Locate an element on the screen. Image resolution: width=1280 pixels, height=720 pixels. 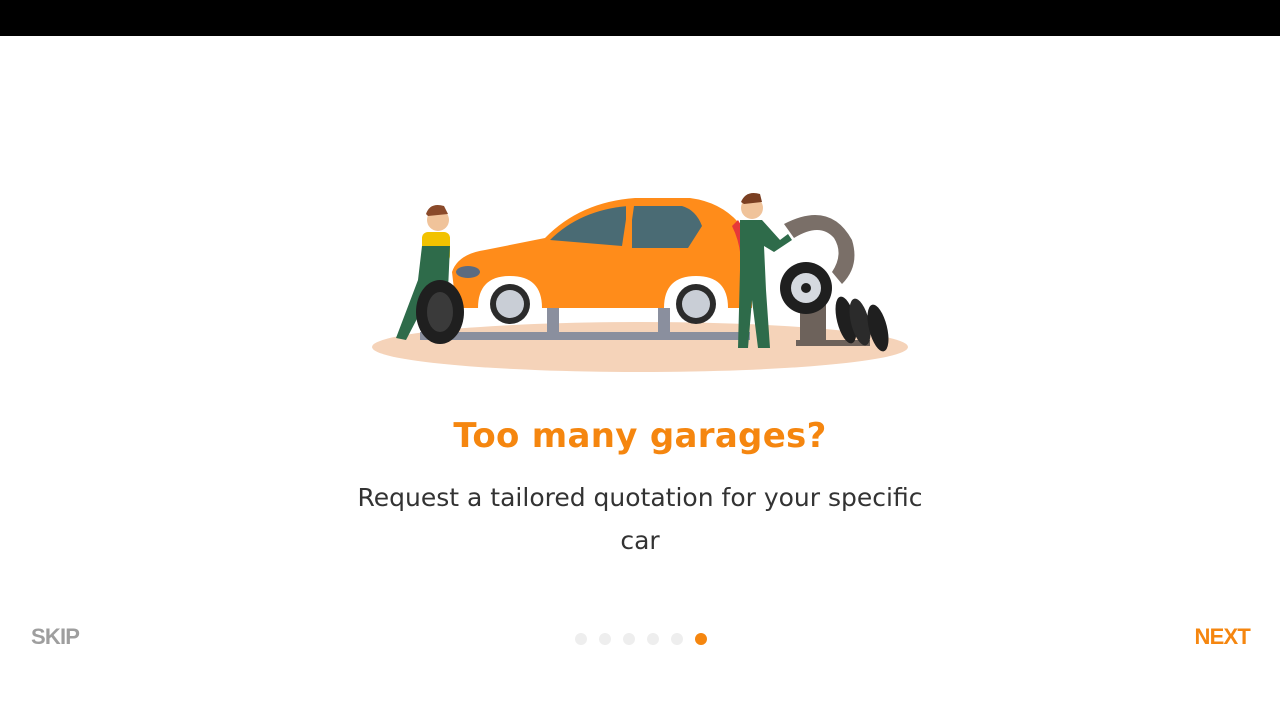
page-indicator is located at coordinates (641, 639).